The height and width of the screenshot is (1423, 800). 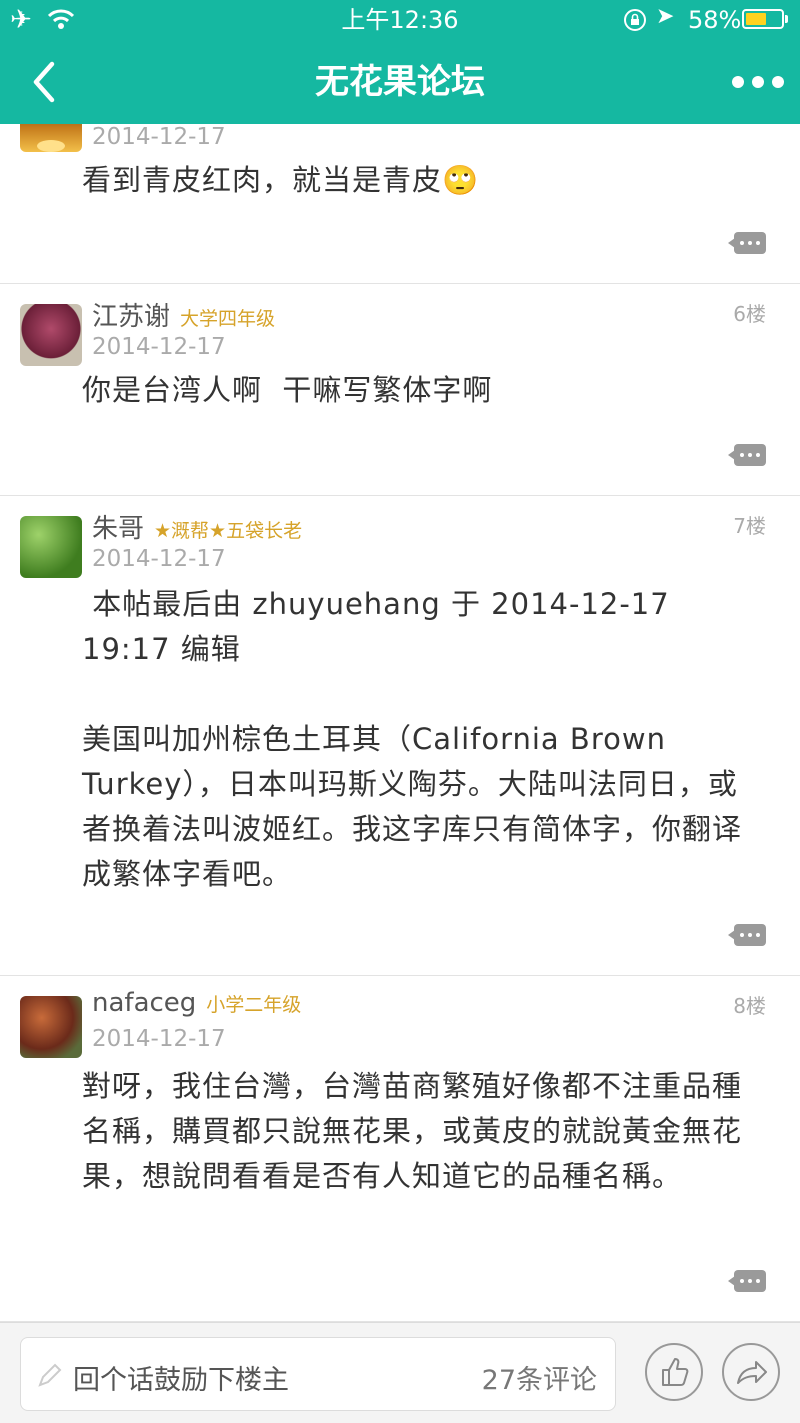 What do you see at coordinates (665, 16) in the screenshot?
I see `location-icon: ➤` at bounding box center [665, 16].